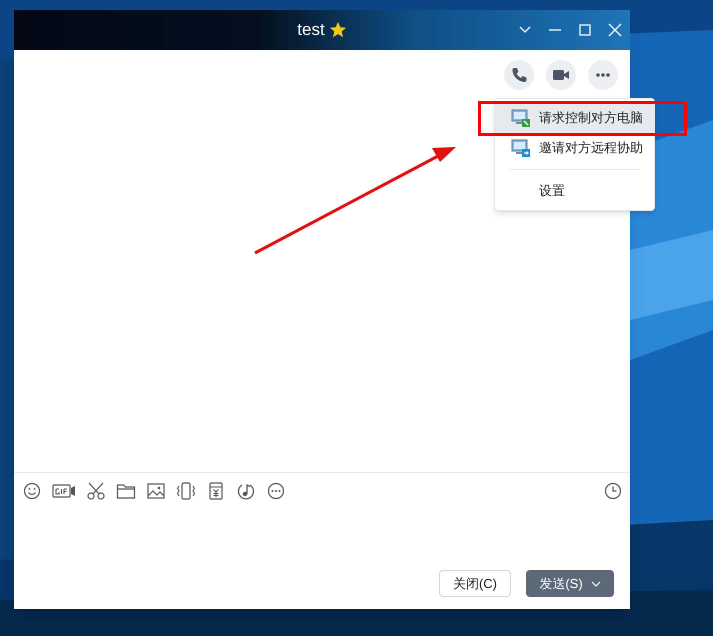 The height and width of the screenshot is (636, 713). What do you see at coordinates (519, 75) in the screenshot?
I see `phone-icon` at bounding box center [519, 75].